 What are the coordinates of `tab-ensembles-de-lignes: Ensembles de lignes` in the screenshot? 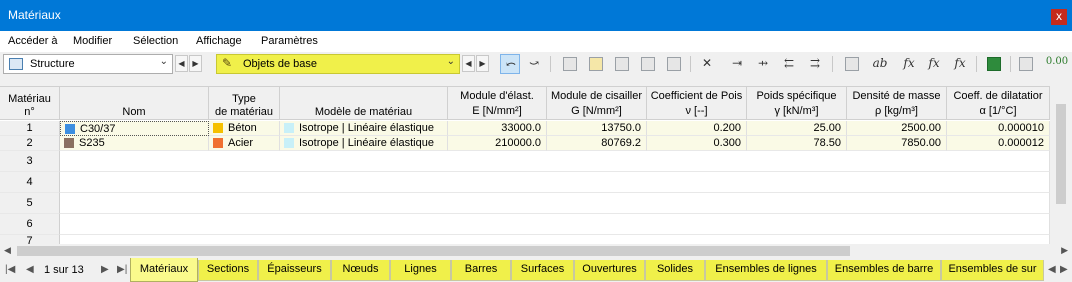 It's located at (766, 270).